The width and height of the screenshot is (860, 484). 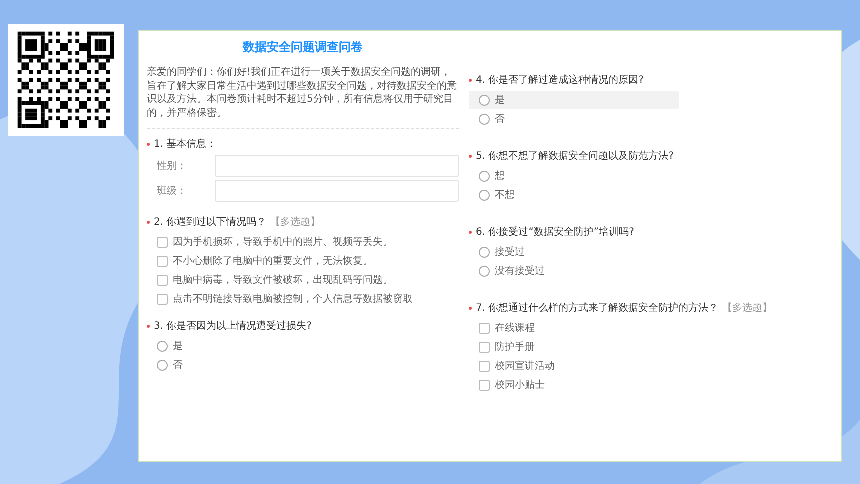 I want to click on option-row: 校园小贴士, so click(x=512, y=385).